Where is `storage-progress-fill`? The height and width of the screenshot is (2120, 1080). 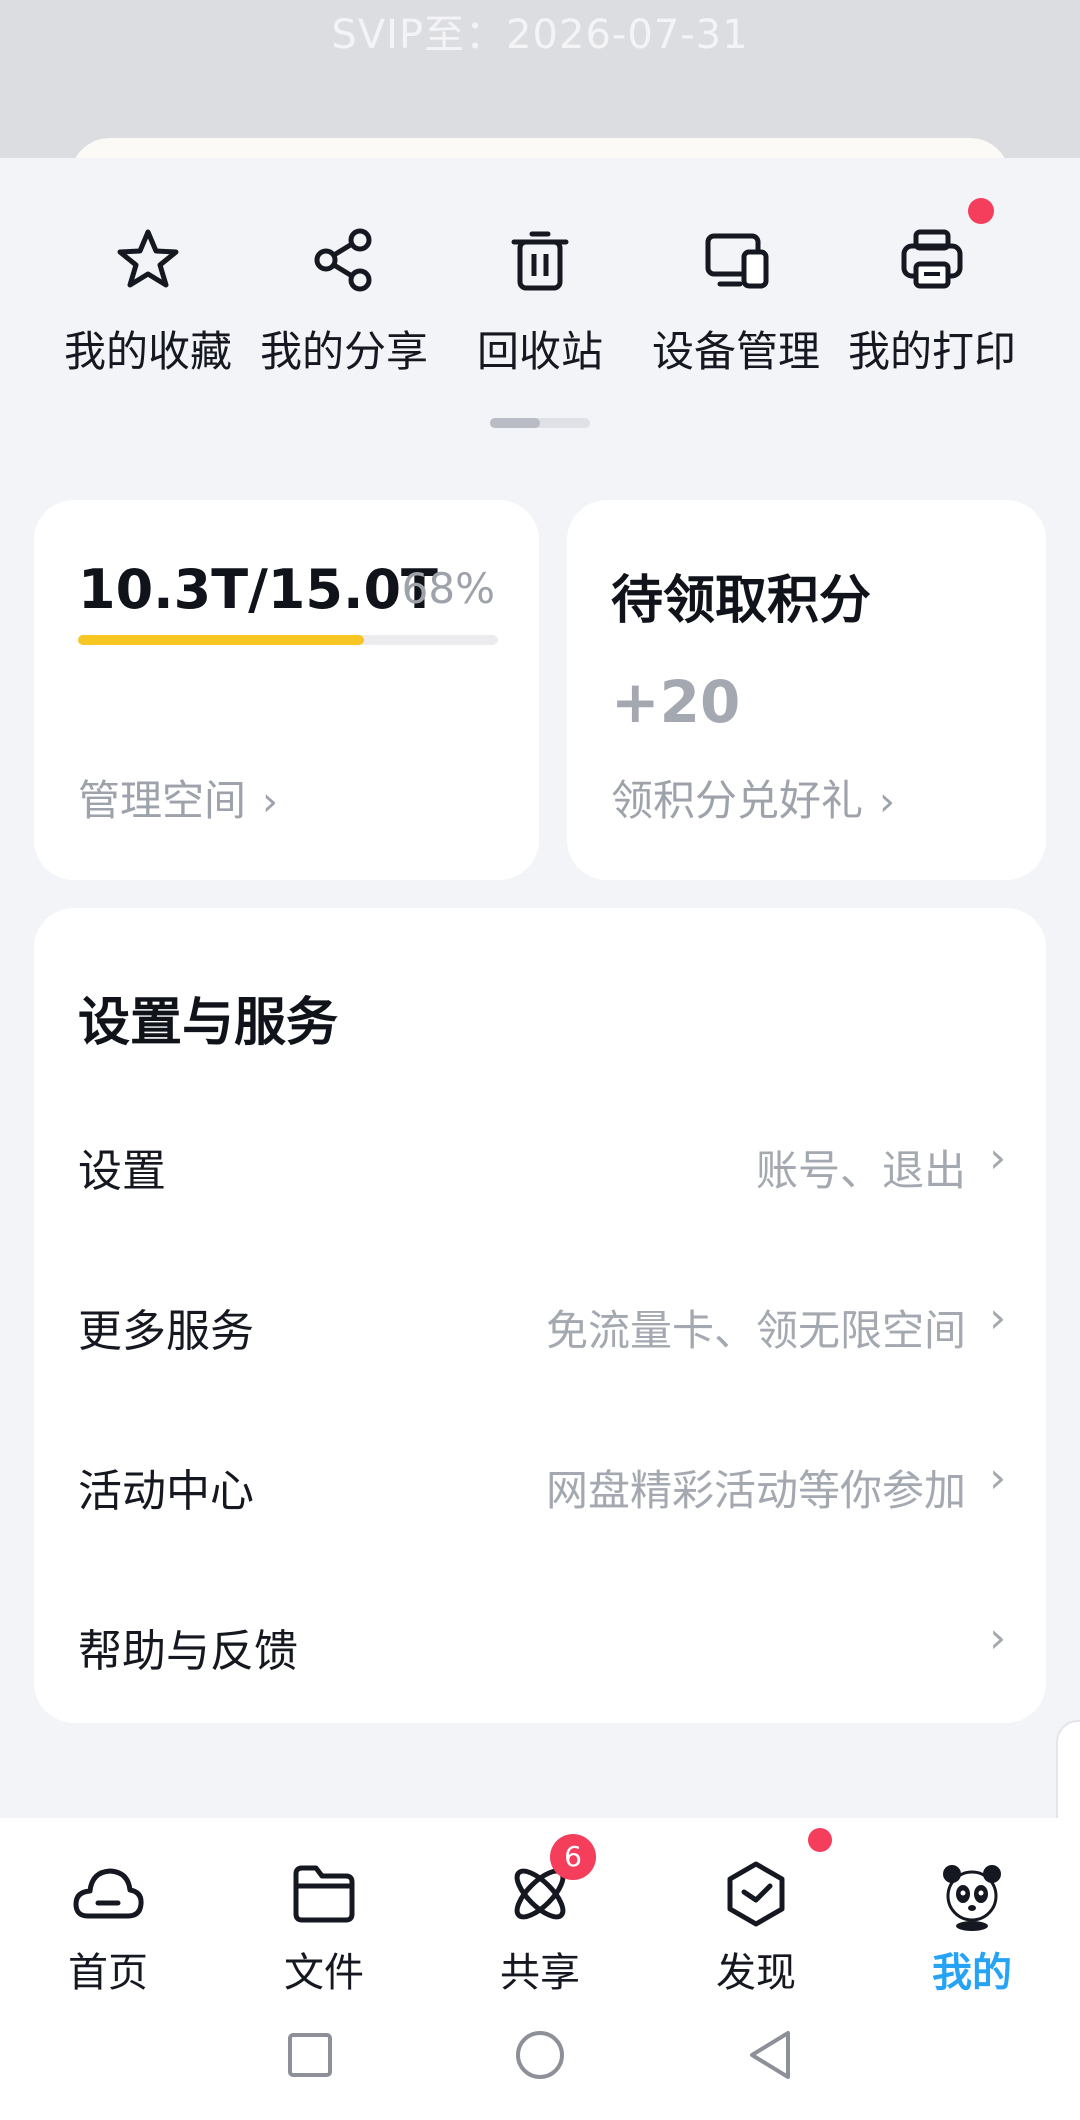 storage-progress-fill is located at coordinates (221, 640).